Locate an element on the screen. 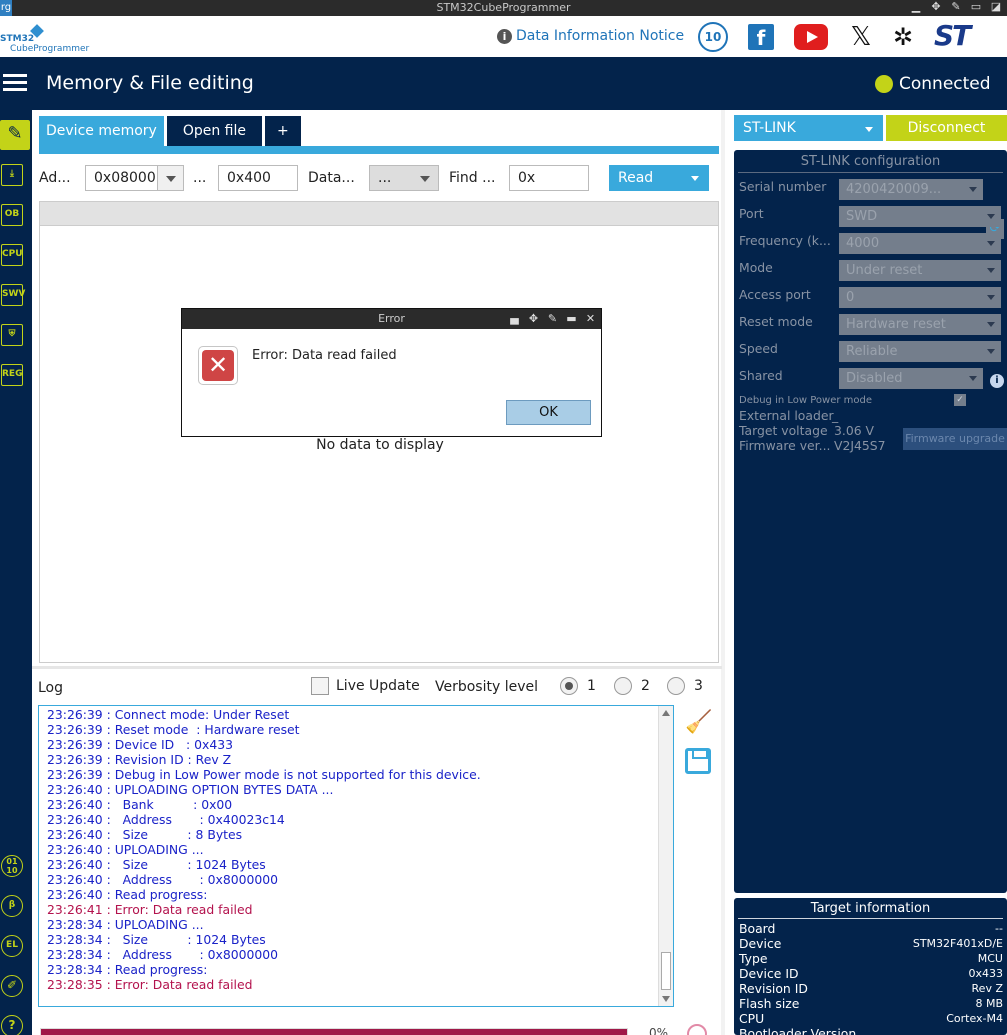  maximize-icon: ▬ is located at coordinates (571, 318).